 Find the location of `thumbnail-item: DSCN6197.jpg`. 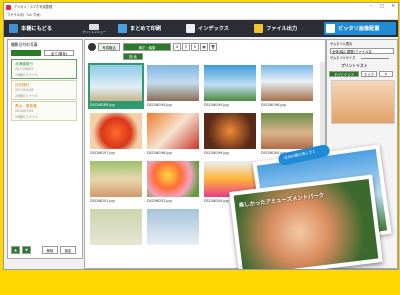

thumbnail-item: DSCN6197.jpg is located at coordinates (116, 134).